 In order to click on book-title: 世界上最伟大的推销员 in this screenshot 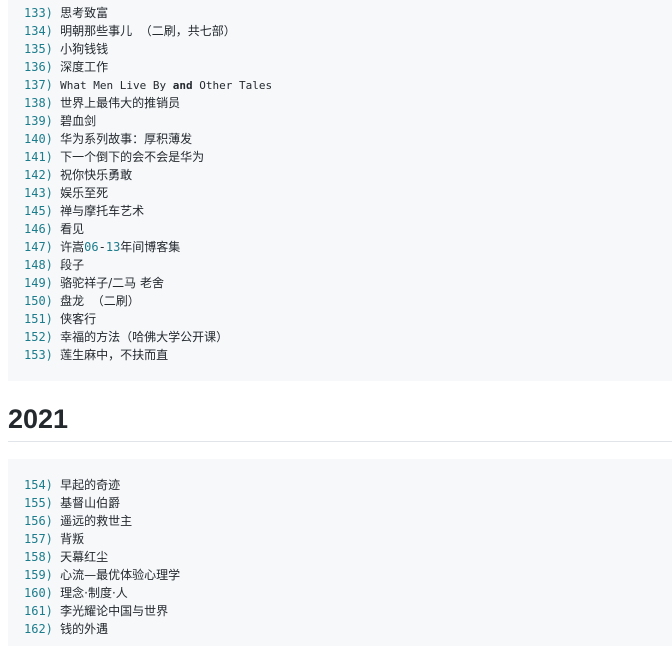, I will do `click(120, 103)`.